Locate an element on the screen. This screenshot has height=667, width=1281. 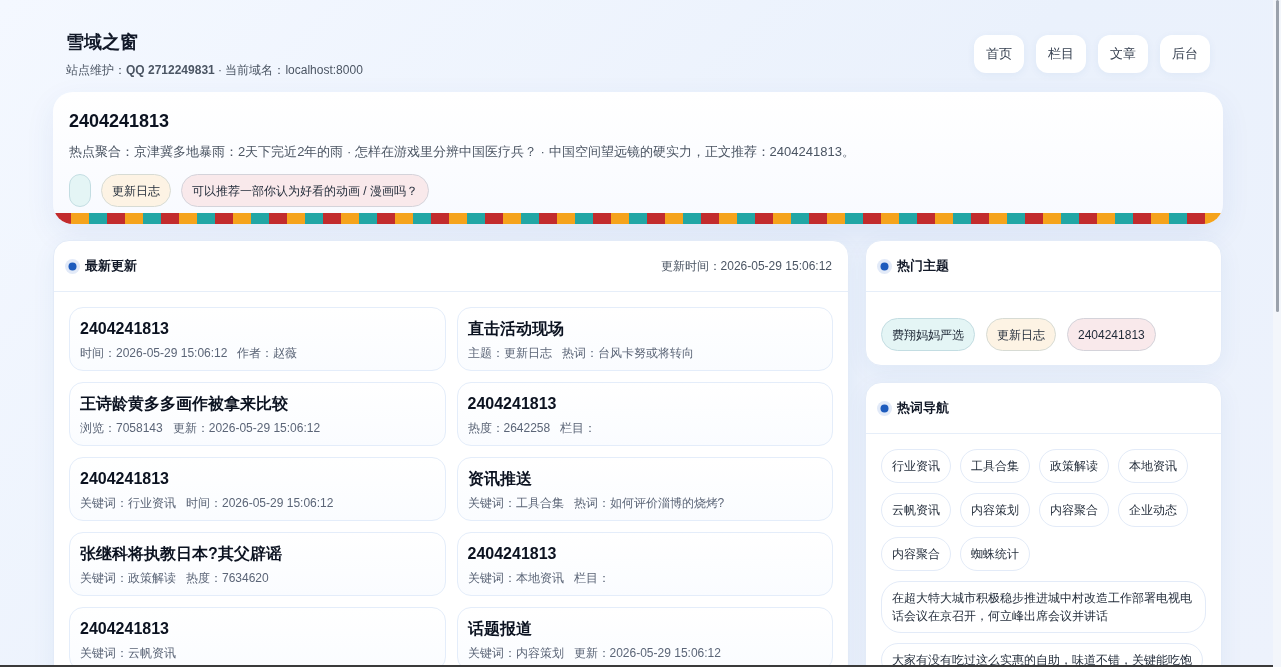
article-meta: 浏览：7058143 is located at coordinates (121, 428).